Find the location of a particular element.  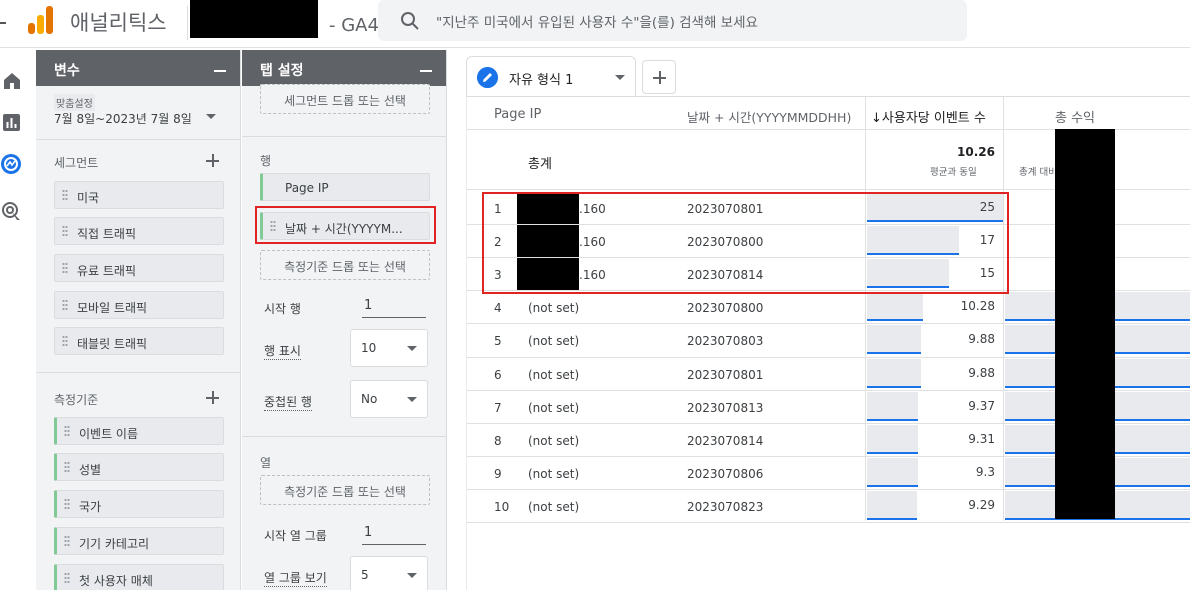

datetime: 2023070823 is located at coordinates (725, 506).